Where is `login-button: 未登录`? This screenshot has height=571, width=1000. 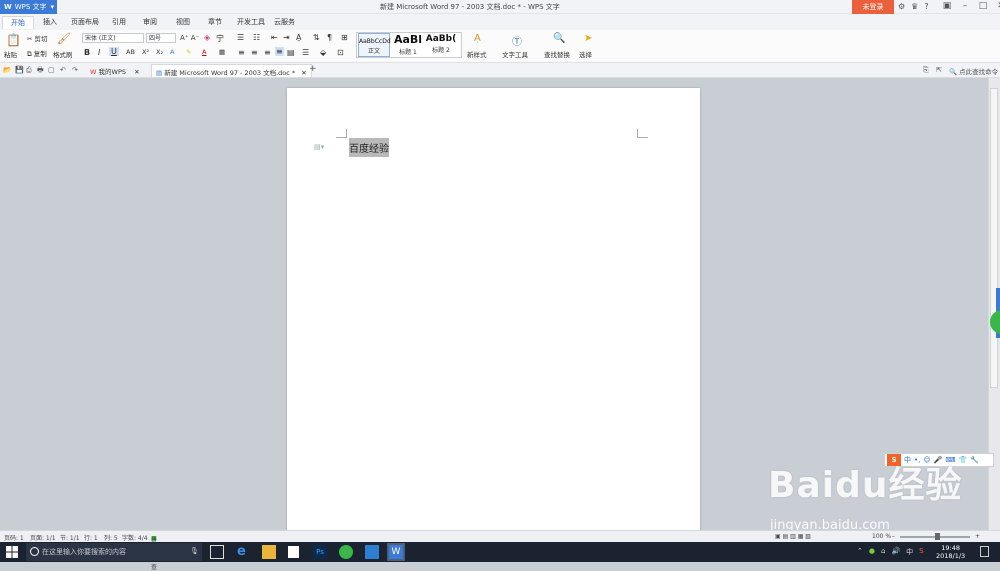
login-button: 未登录 is located at coordinates (873, 7).